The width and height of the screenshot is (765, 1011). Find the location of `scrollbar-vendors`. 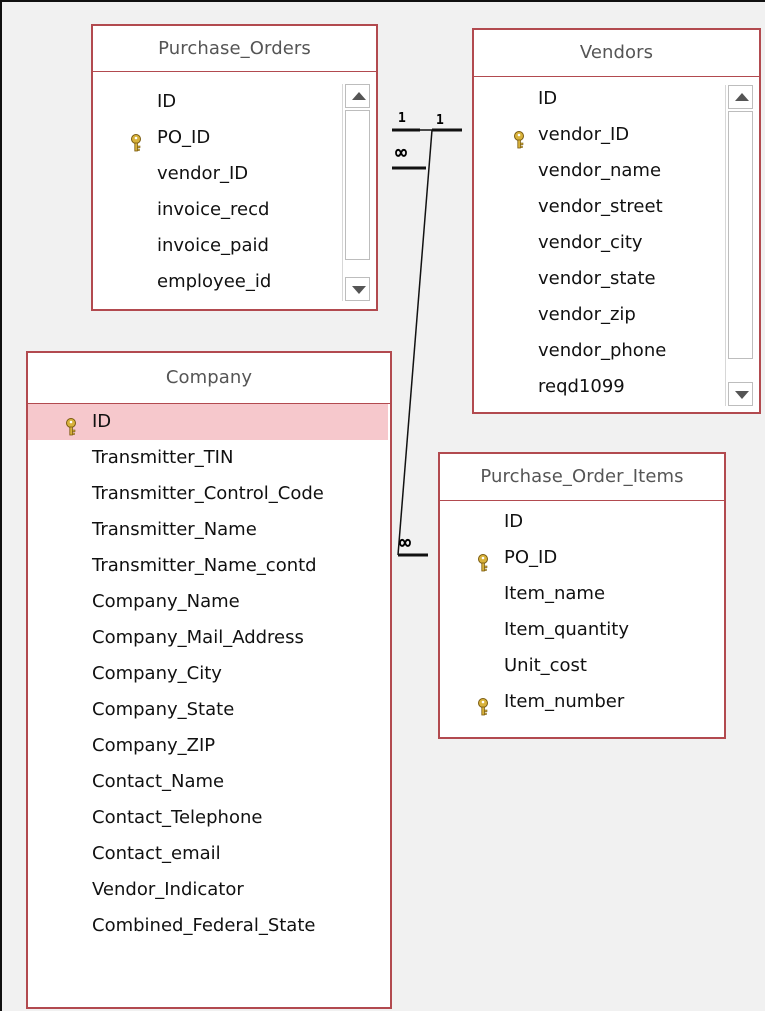

scrollbar-vendors is located at coordinates (740, 245).